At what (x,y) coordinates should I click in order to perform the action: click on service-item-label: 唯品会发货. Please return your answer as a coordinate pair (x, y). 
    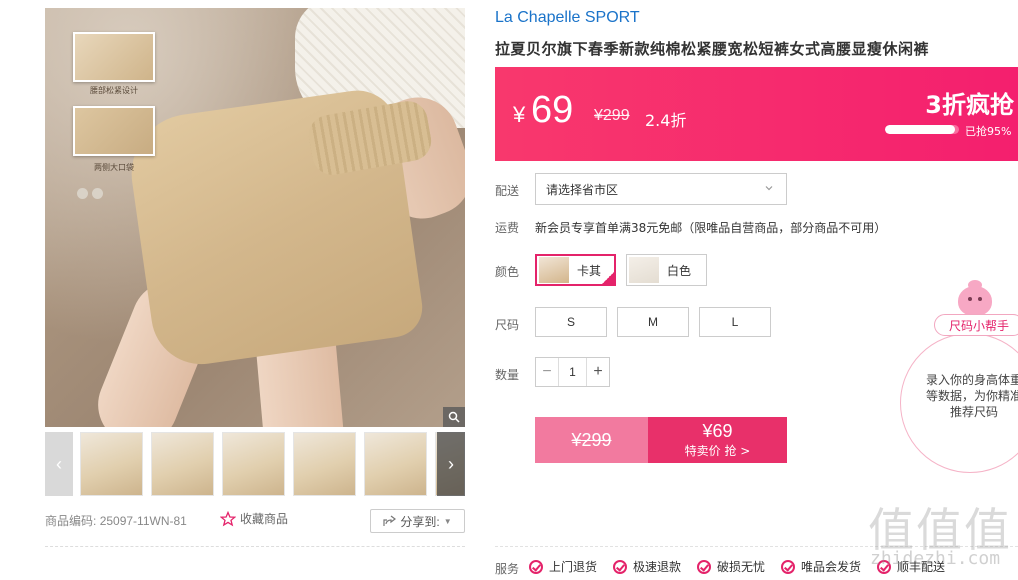
    Looking at the image, I should click on (831, 567).